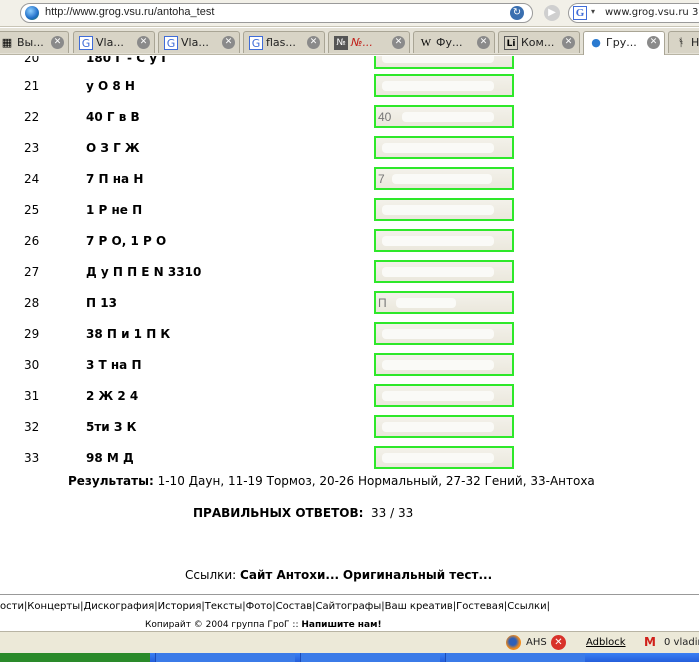 This screenshot has height=662, width=699. I want to click on number-icon: №, so click(341, 43).